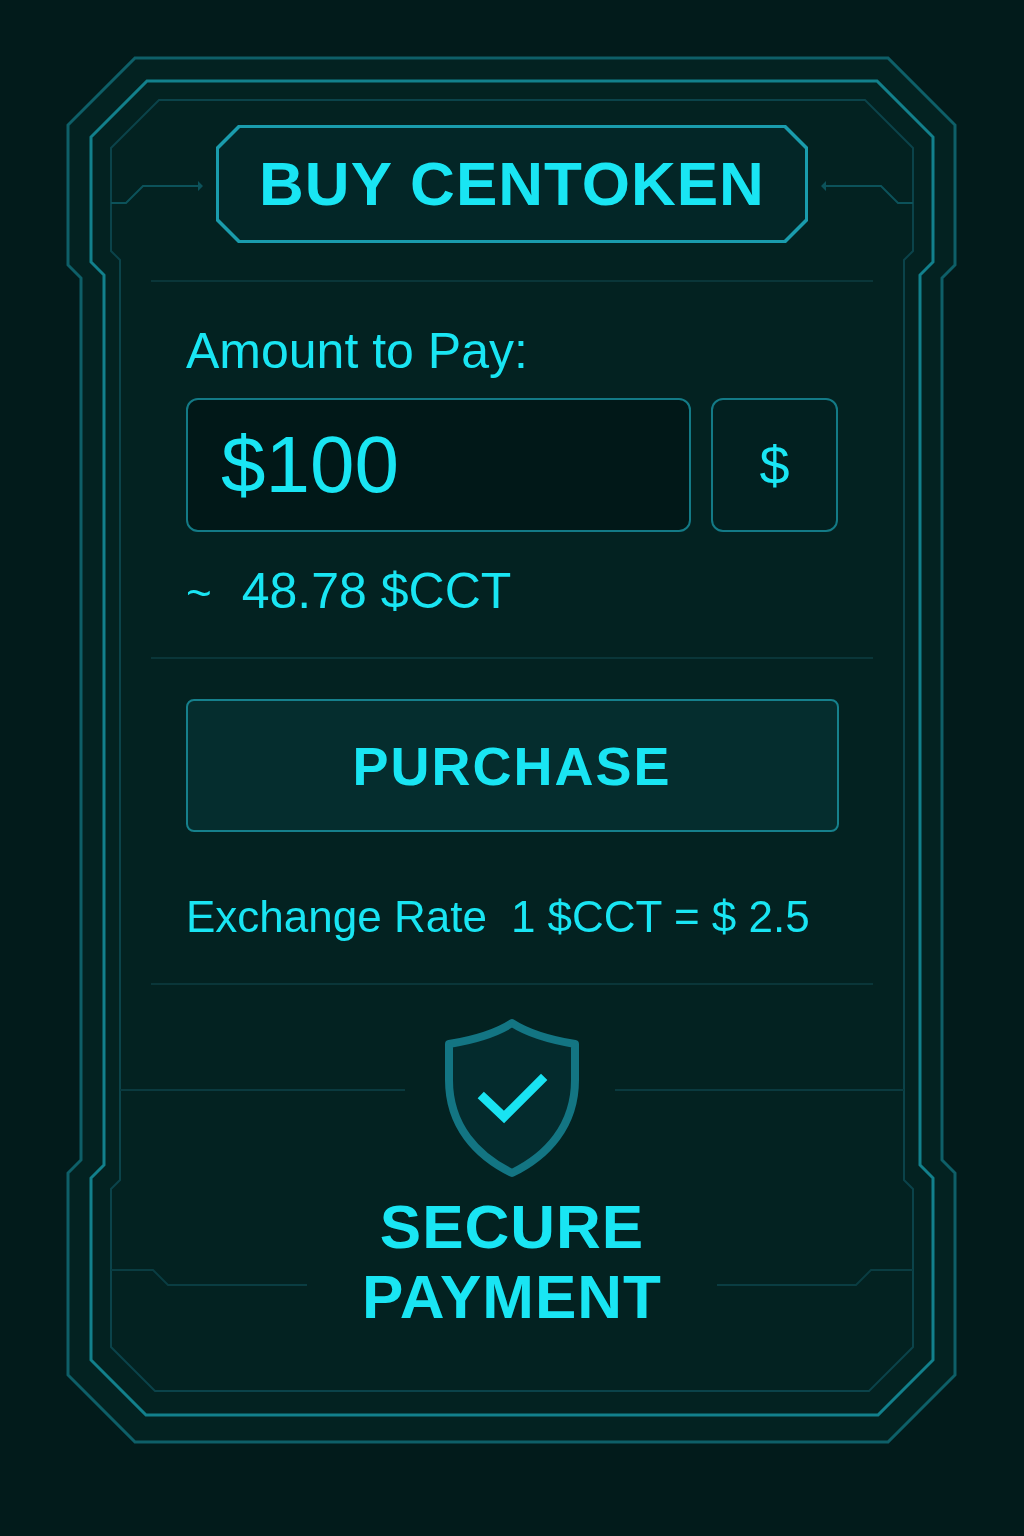 This screenshot has width=1024, height=1536. I want to click on approx-sign: ~, so click(199, 593).